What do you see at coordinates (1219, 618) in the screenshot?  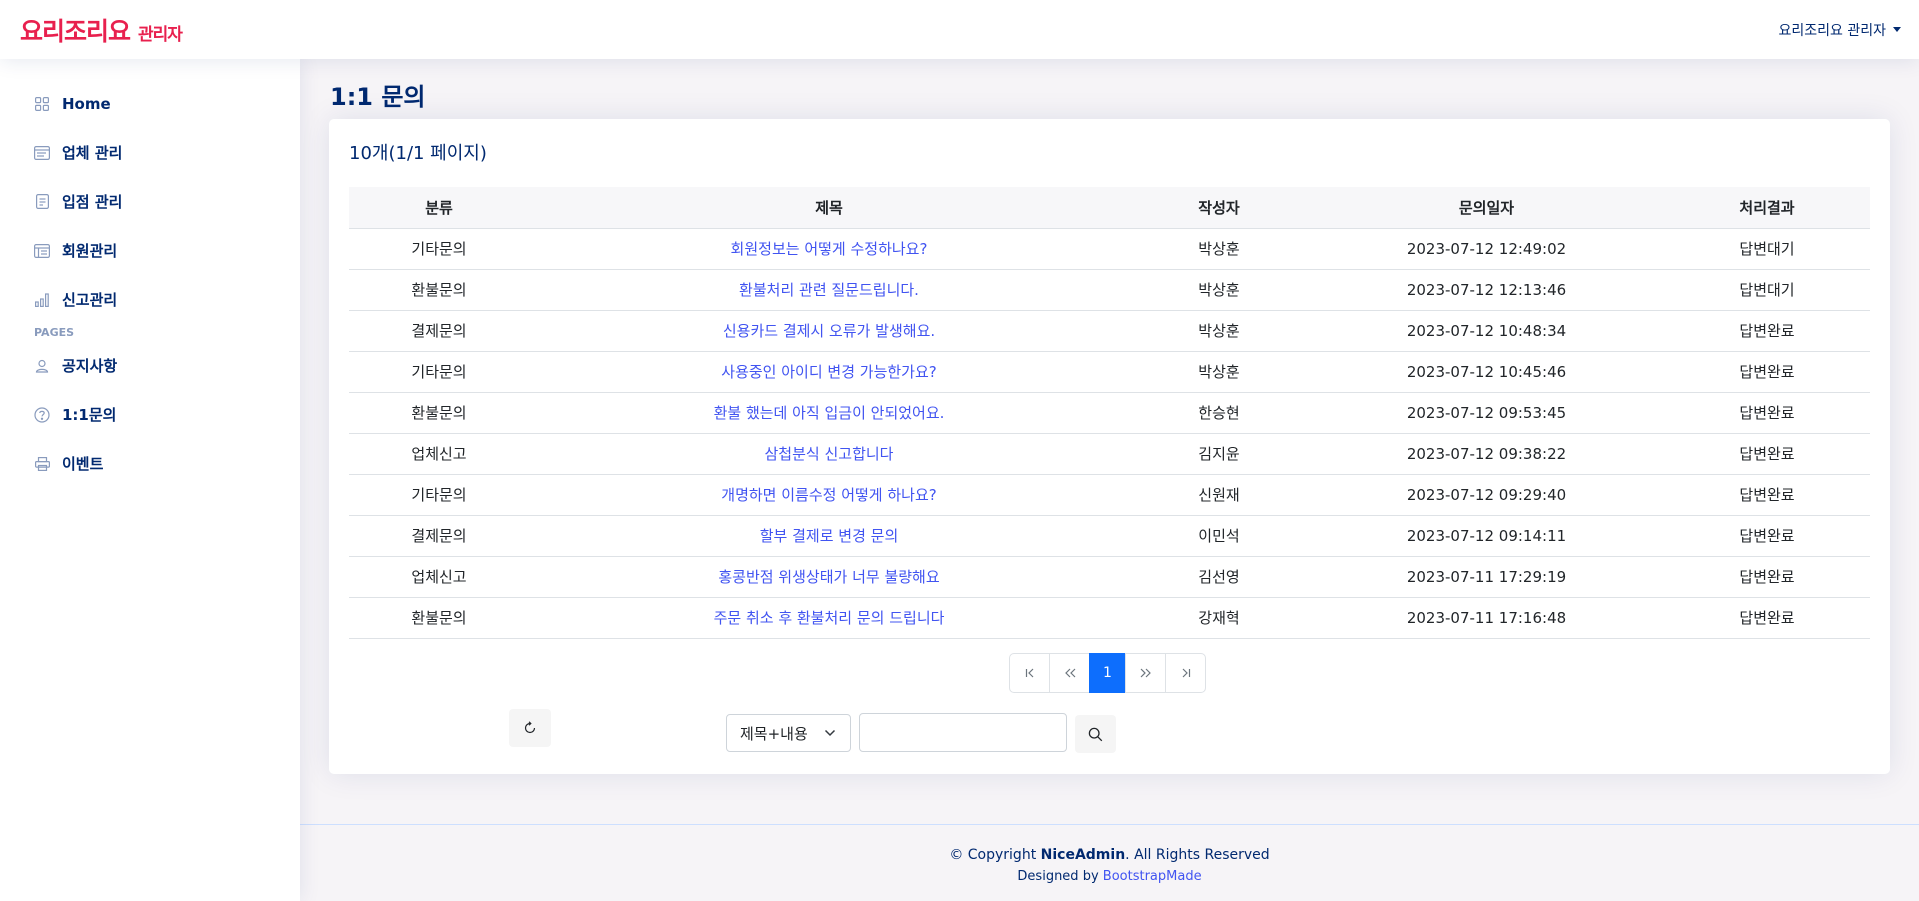 I see `cell-writer: 강재혁` at bounding box center [1219, 618].